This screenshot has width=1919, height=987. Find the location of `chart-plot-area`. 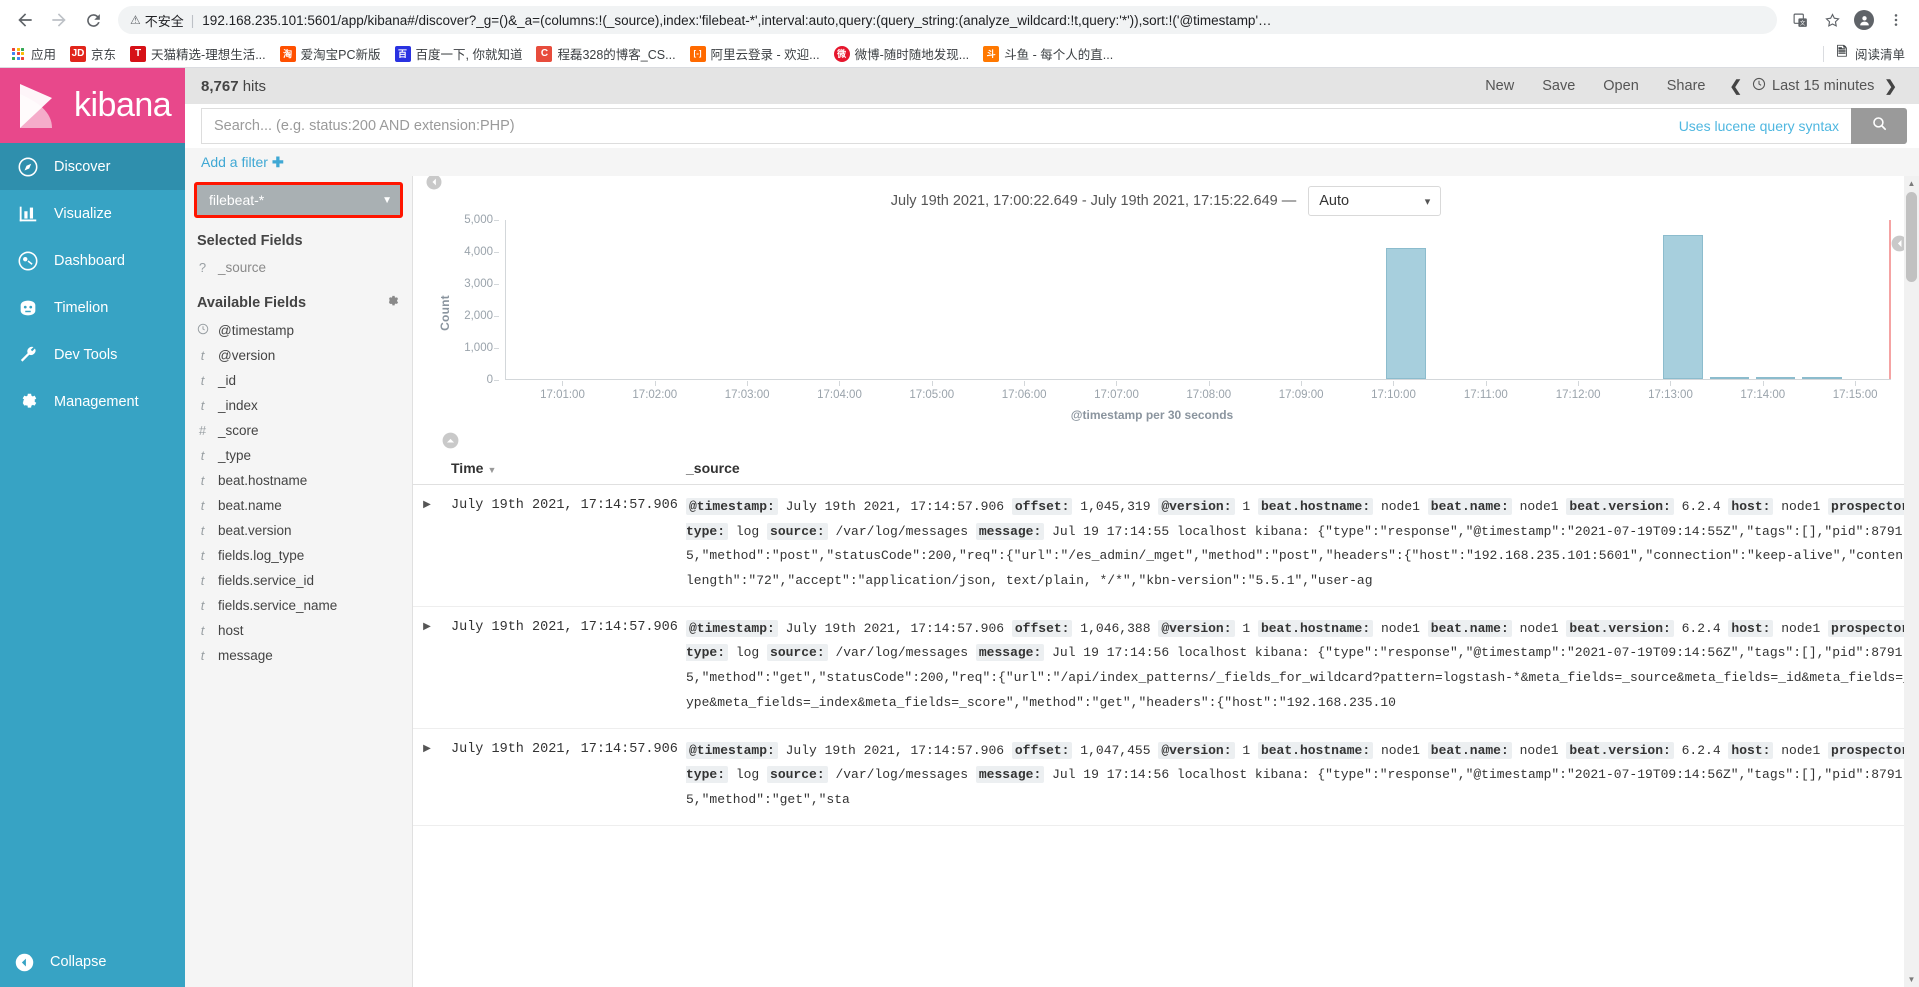

chart-plot-area is located at coordinates (1198, 300).